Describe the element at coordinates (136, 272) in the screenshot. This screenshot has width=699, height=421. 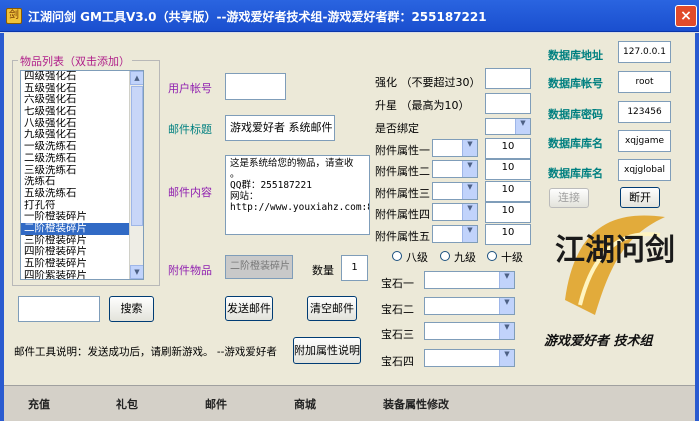
I see `scroll-down-icon: ▼` at that location.